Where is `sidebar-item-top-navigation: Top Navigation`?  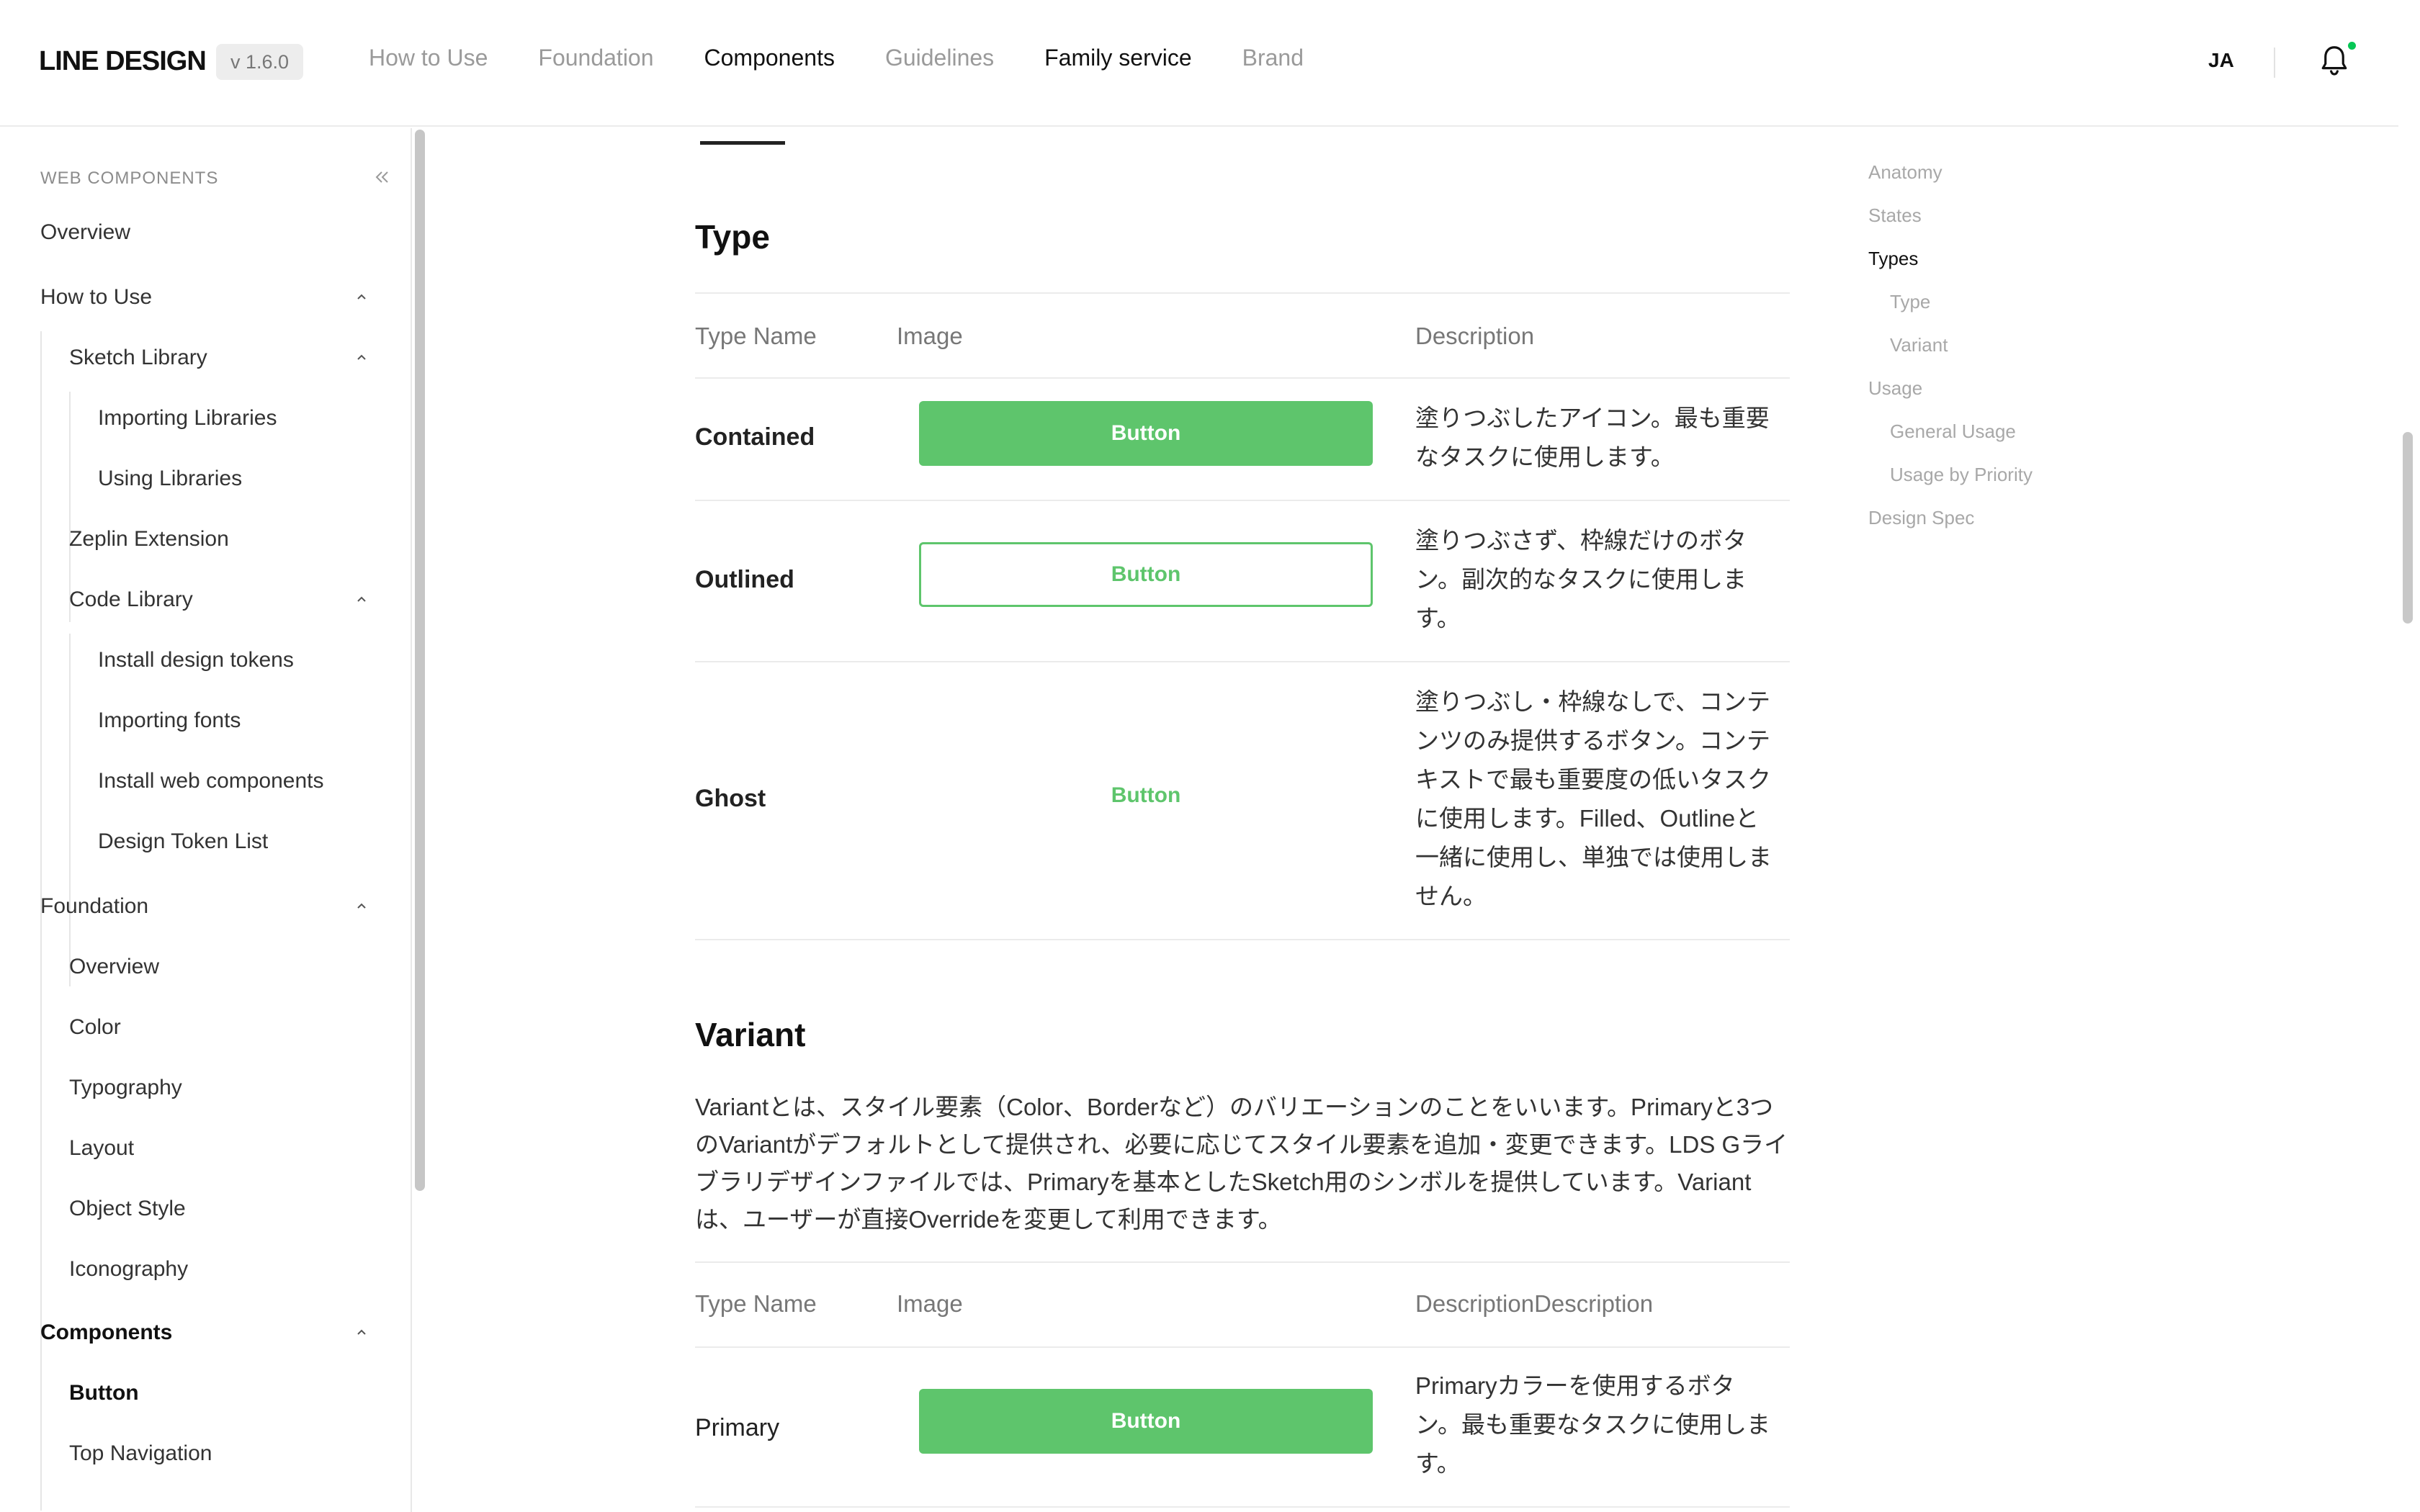 sidebar-item-top-navigation: Top Navigation is located at coordinates (140, 1453).